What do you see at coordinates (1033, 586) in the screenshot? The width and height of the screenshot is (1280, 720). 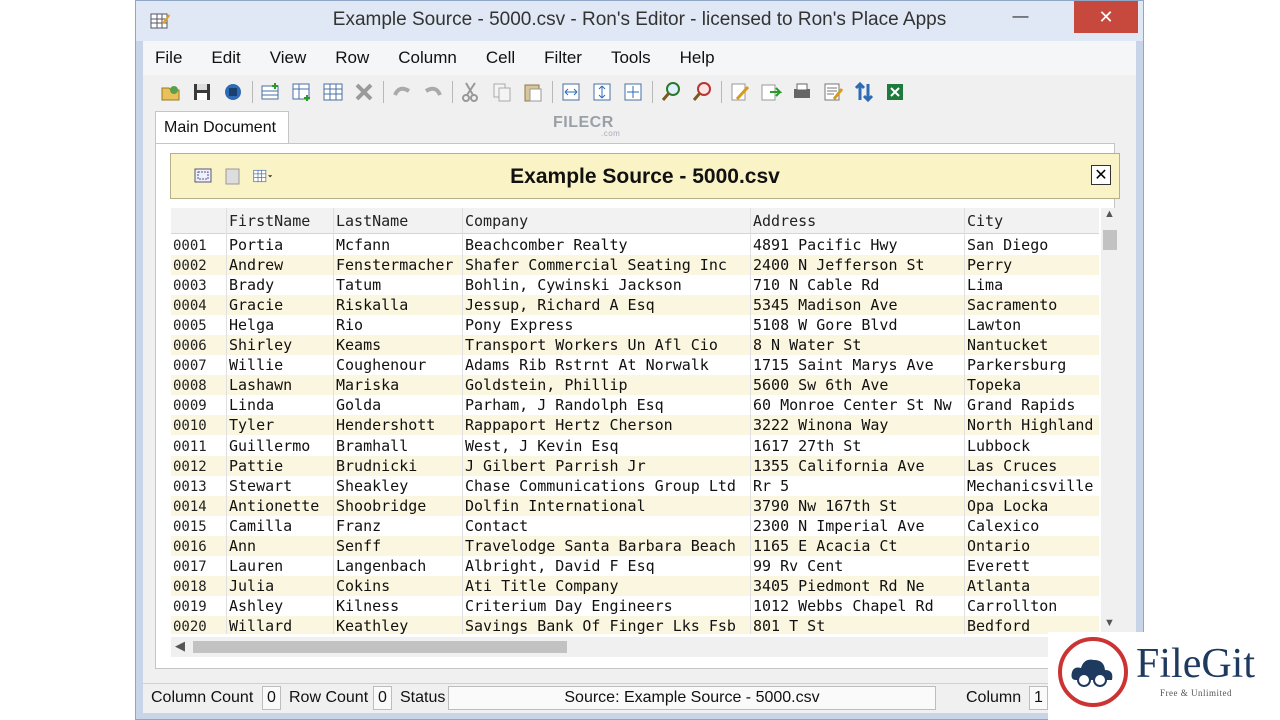 I see `table-cell: Atlanta` at bounding box center [1033, 586].